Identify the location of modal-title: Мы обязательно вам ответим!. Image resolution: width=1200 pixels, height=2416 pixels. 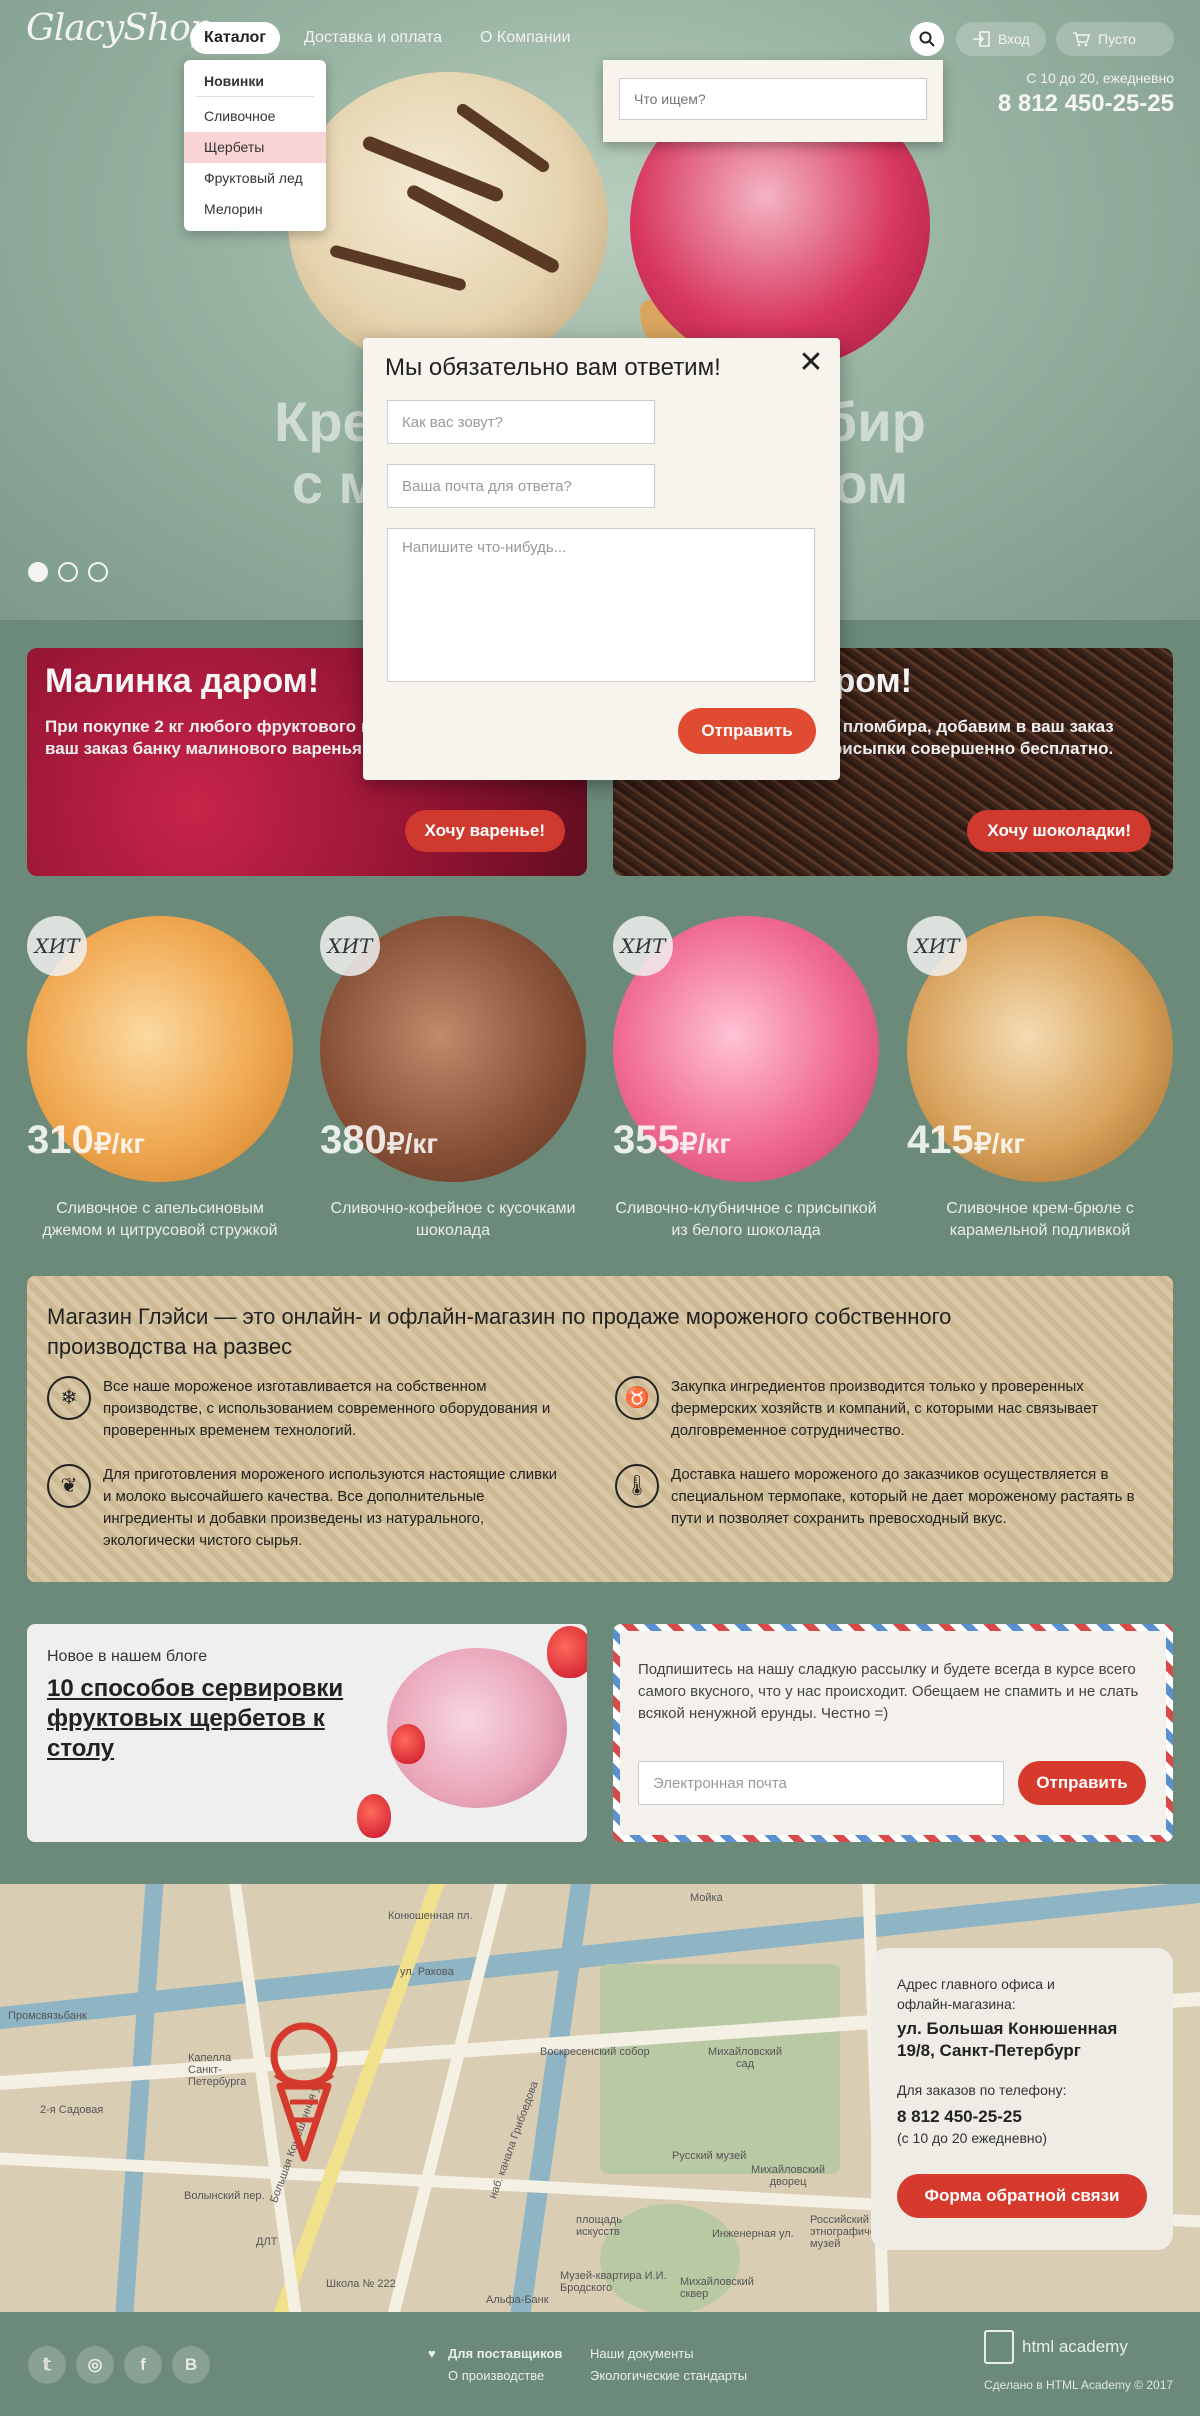
(553, 367).